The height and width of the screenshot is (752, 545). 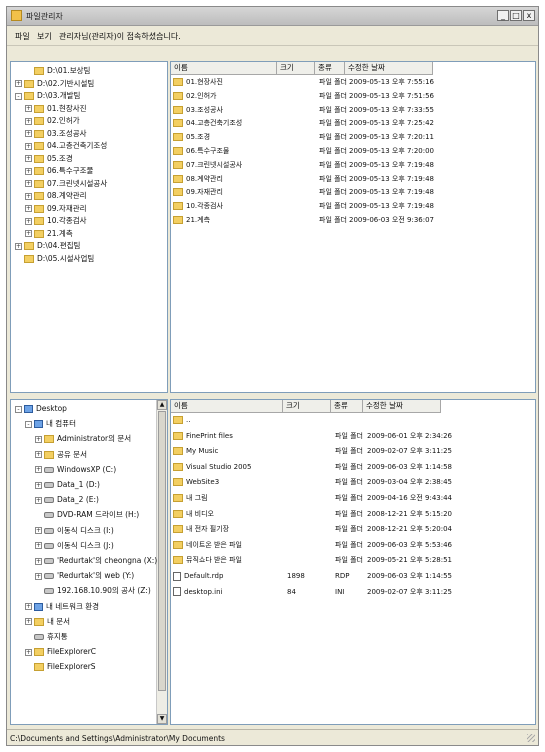 I want to click on table-row: 09.자재관리 파일 폴더 2009-05-13 오후 7:19:48, so click(x=323, y=192).